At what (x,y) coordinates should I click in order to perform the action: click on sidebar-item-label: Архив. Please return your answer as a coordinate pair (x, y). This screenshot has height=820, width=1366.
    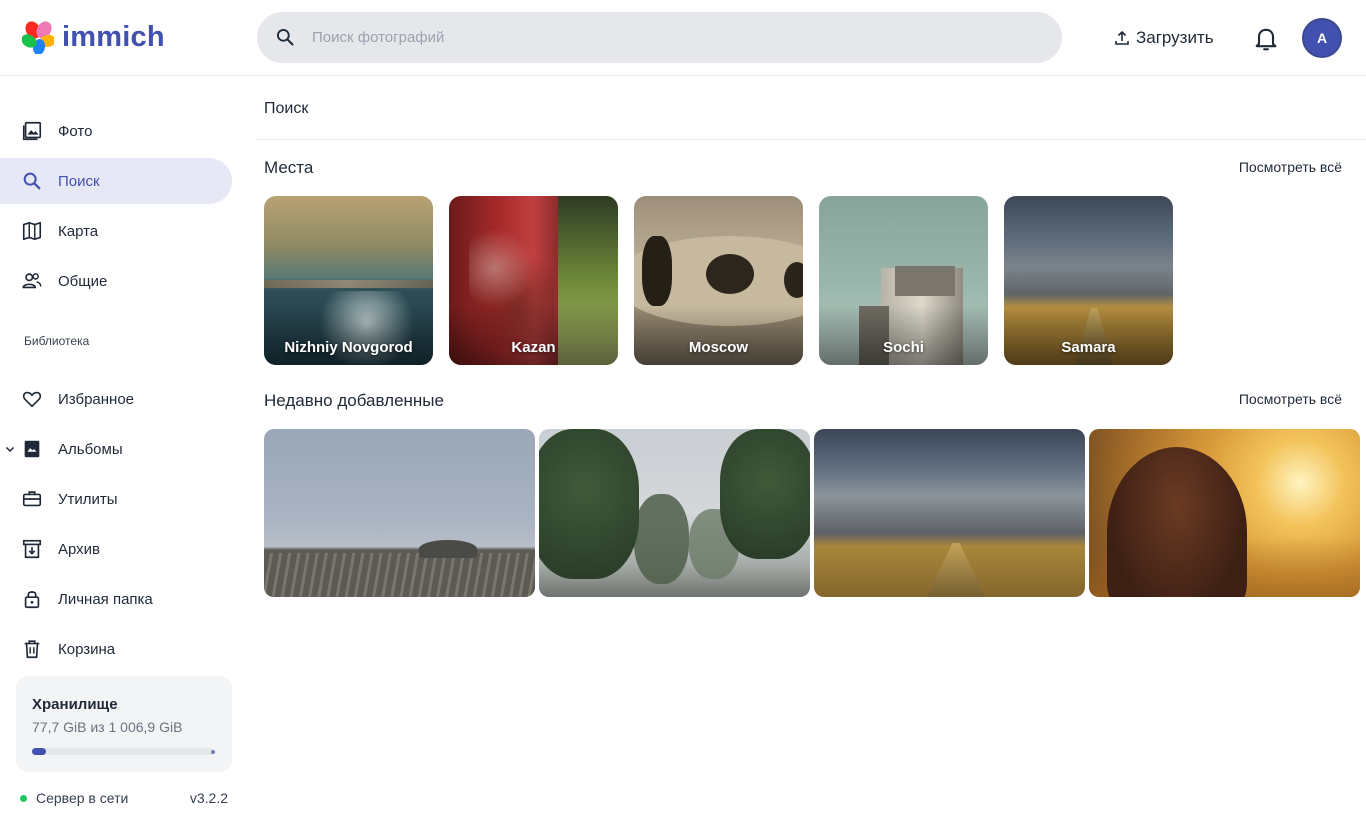
    Looking at the image, I should click on (79, 549).